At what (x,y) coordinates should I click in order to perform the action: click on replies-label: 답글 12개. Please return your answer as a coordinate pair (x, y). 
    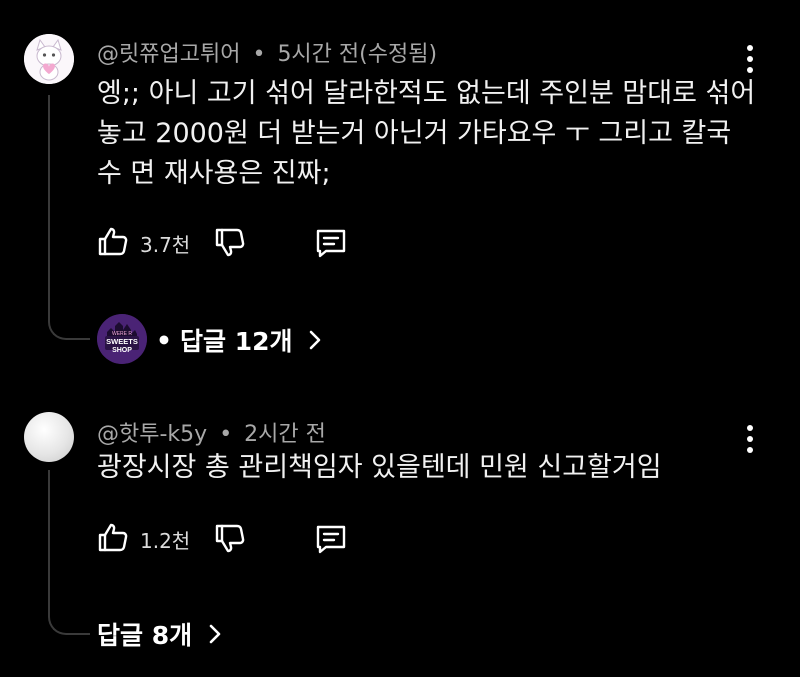
    Looking at the image, I should click on (236, 341).